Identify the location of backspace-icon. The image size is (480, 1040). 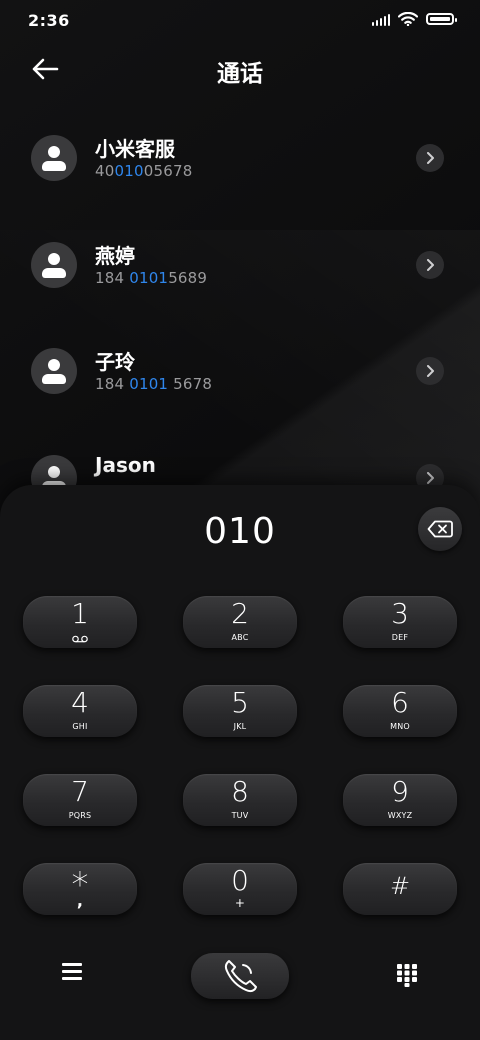
(440, 529).